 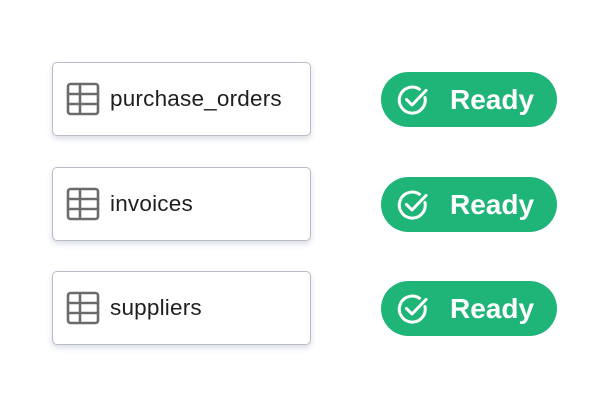 I want to click on table-name: purchase_orders, so click(x=196, y=98).